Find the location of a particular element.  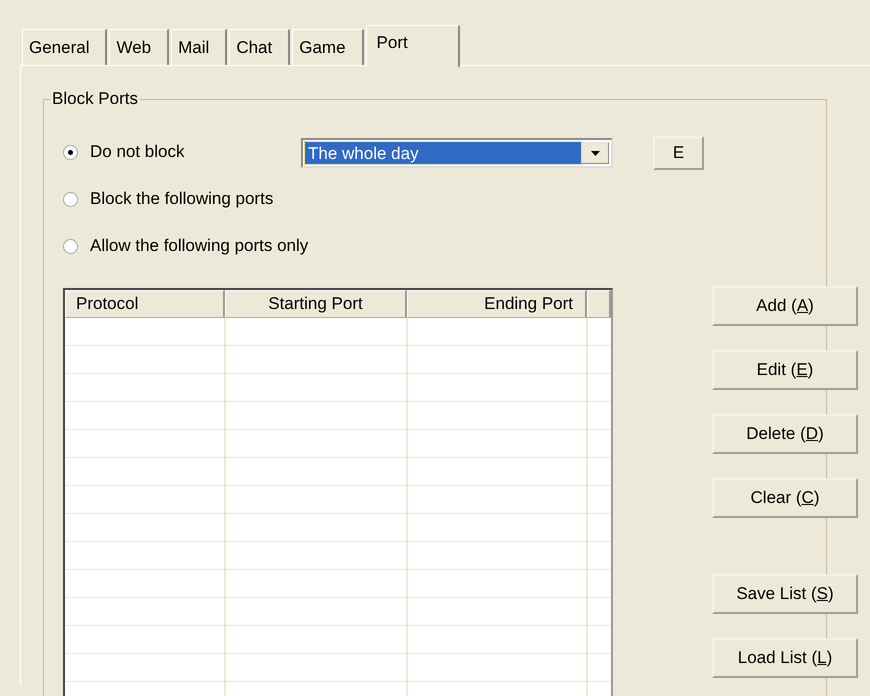

dropdown-arrow-icon is located at coordinates (595, 153).